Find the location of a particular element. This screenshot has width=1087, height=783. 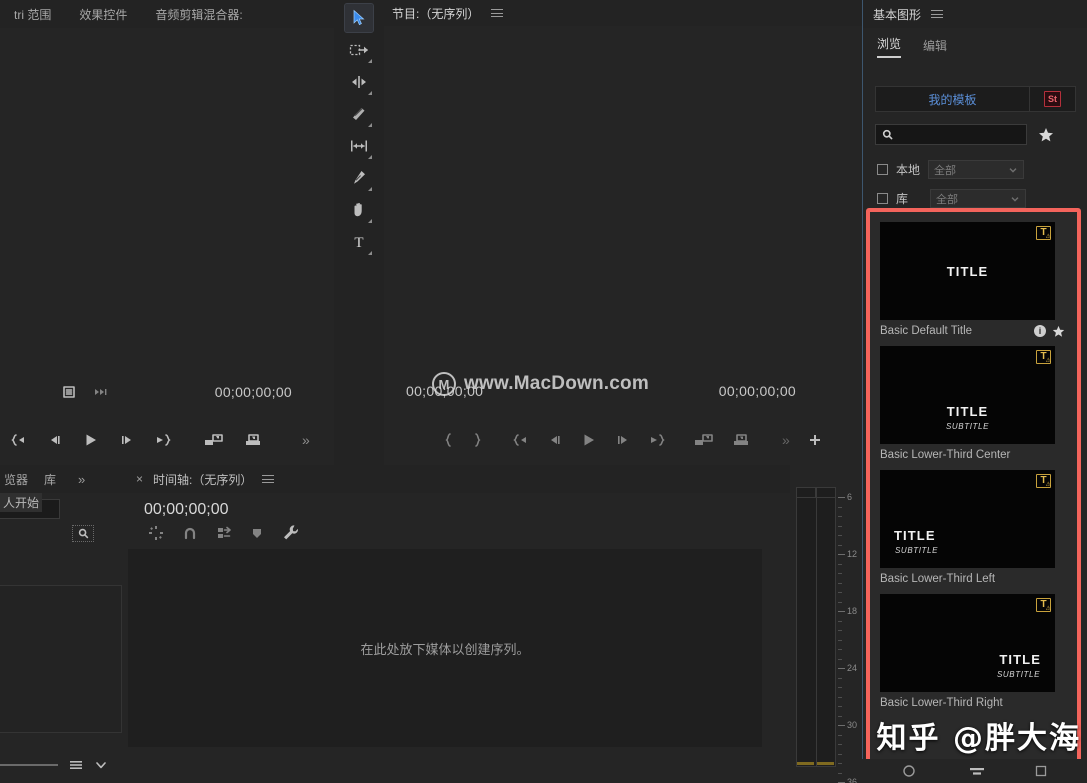

local-select: 全部 is located at coordinates (976, 169).